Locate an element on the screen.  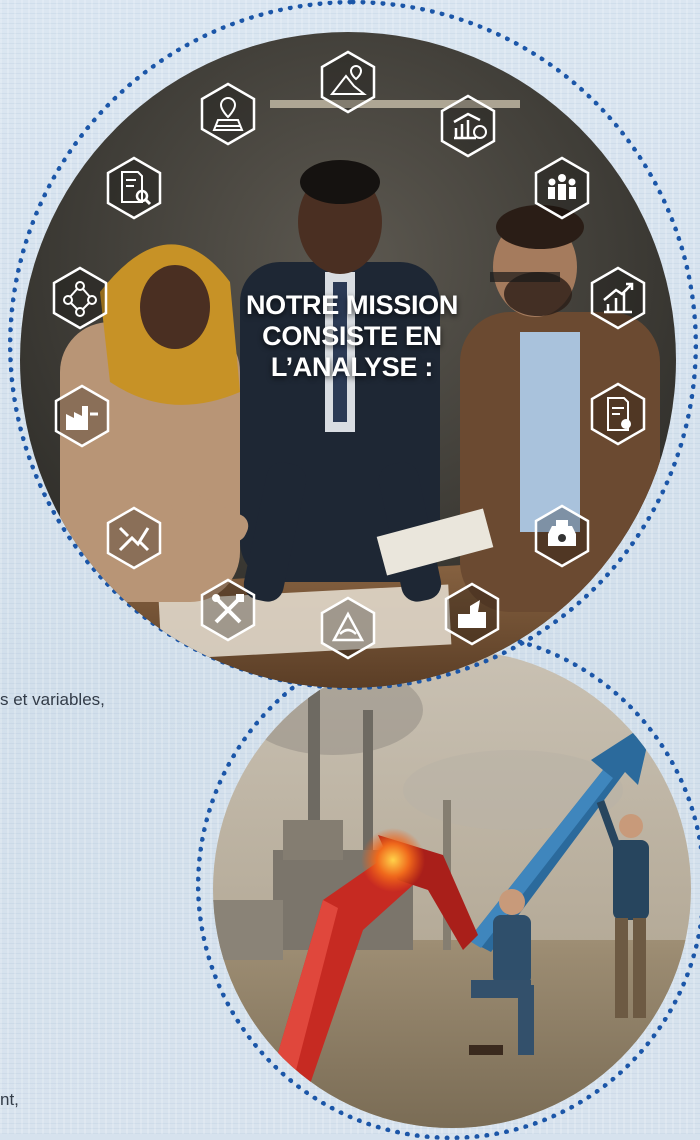
land-terrain-icon is located at coordinates (472, 614).